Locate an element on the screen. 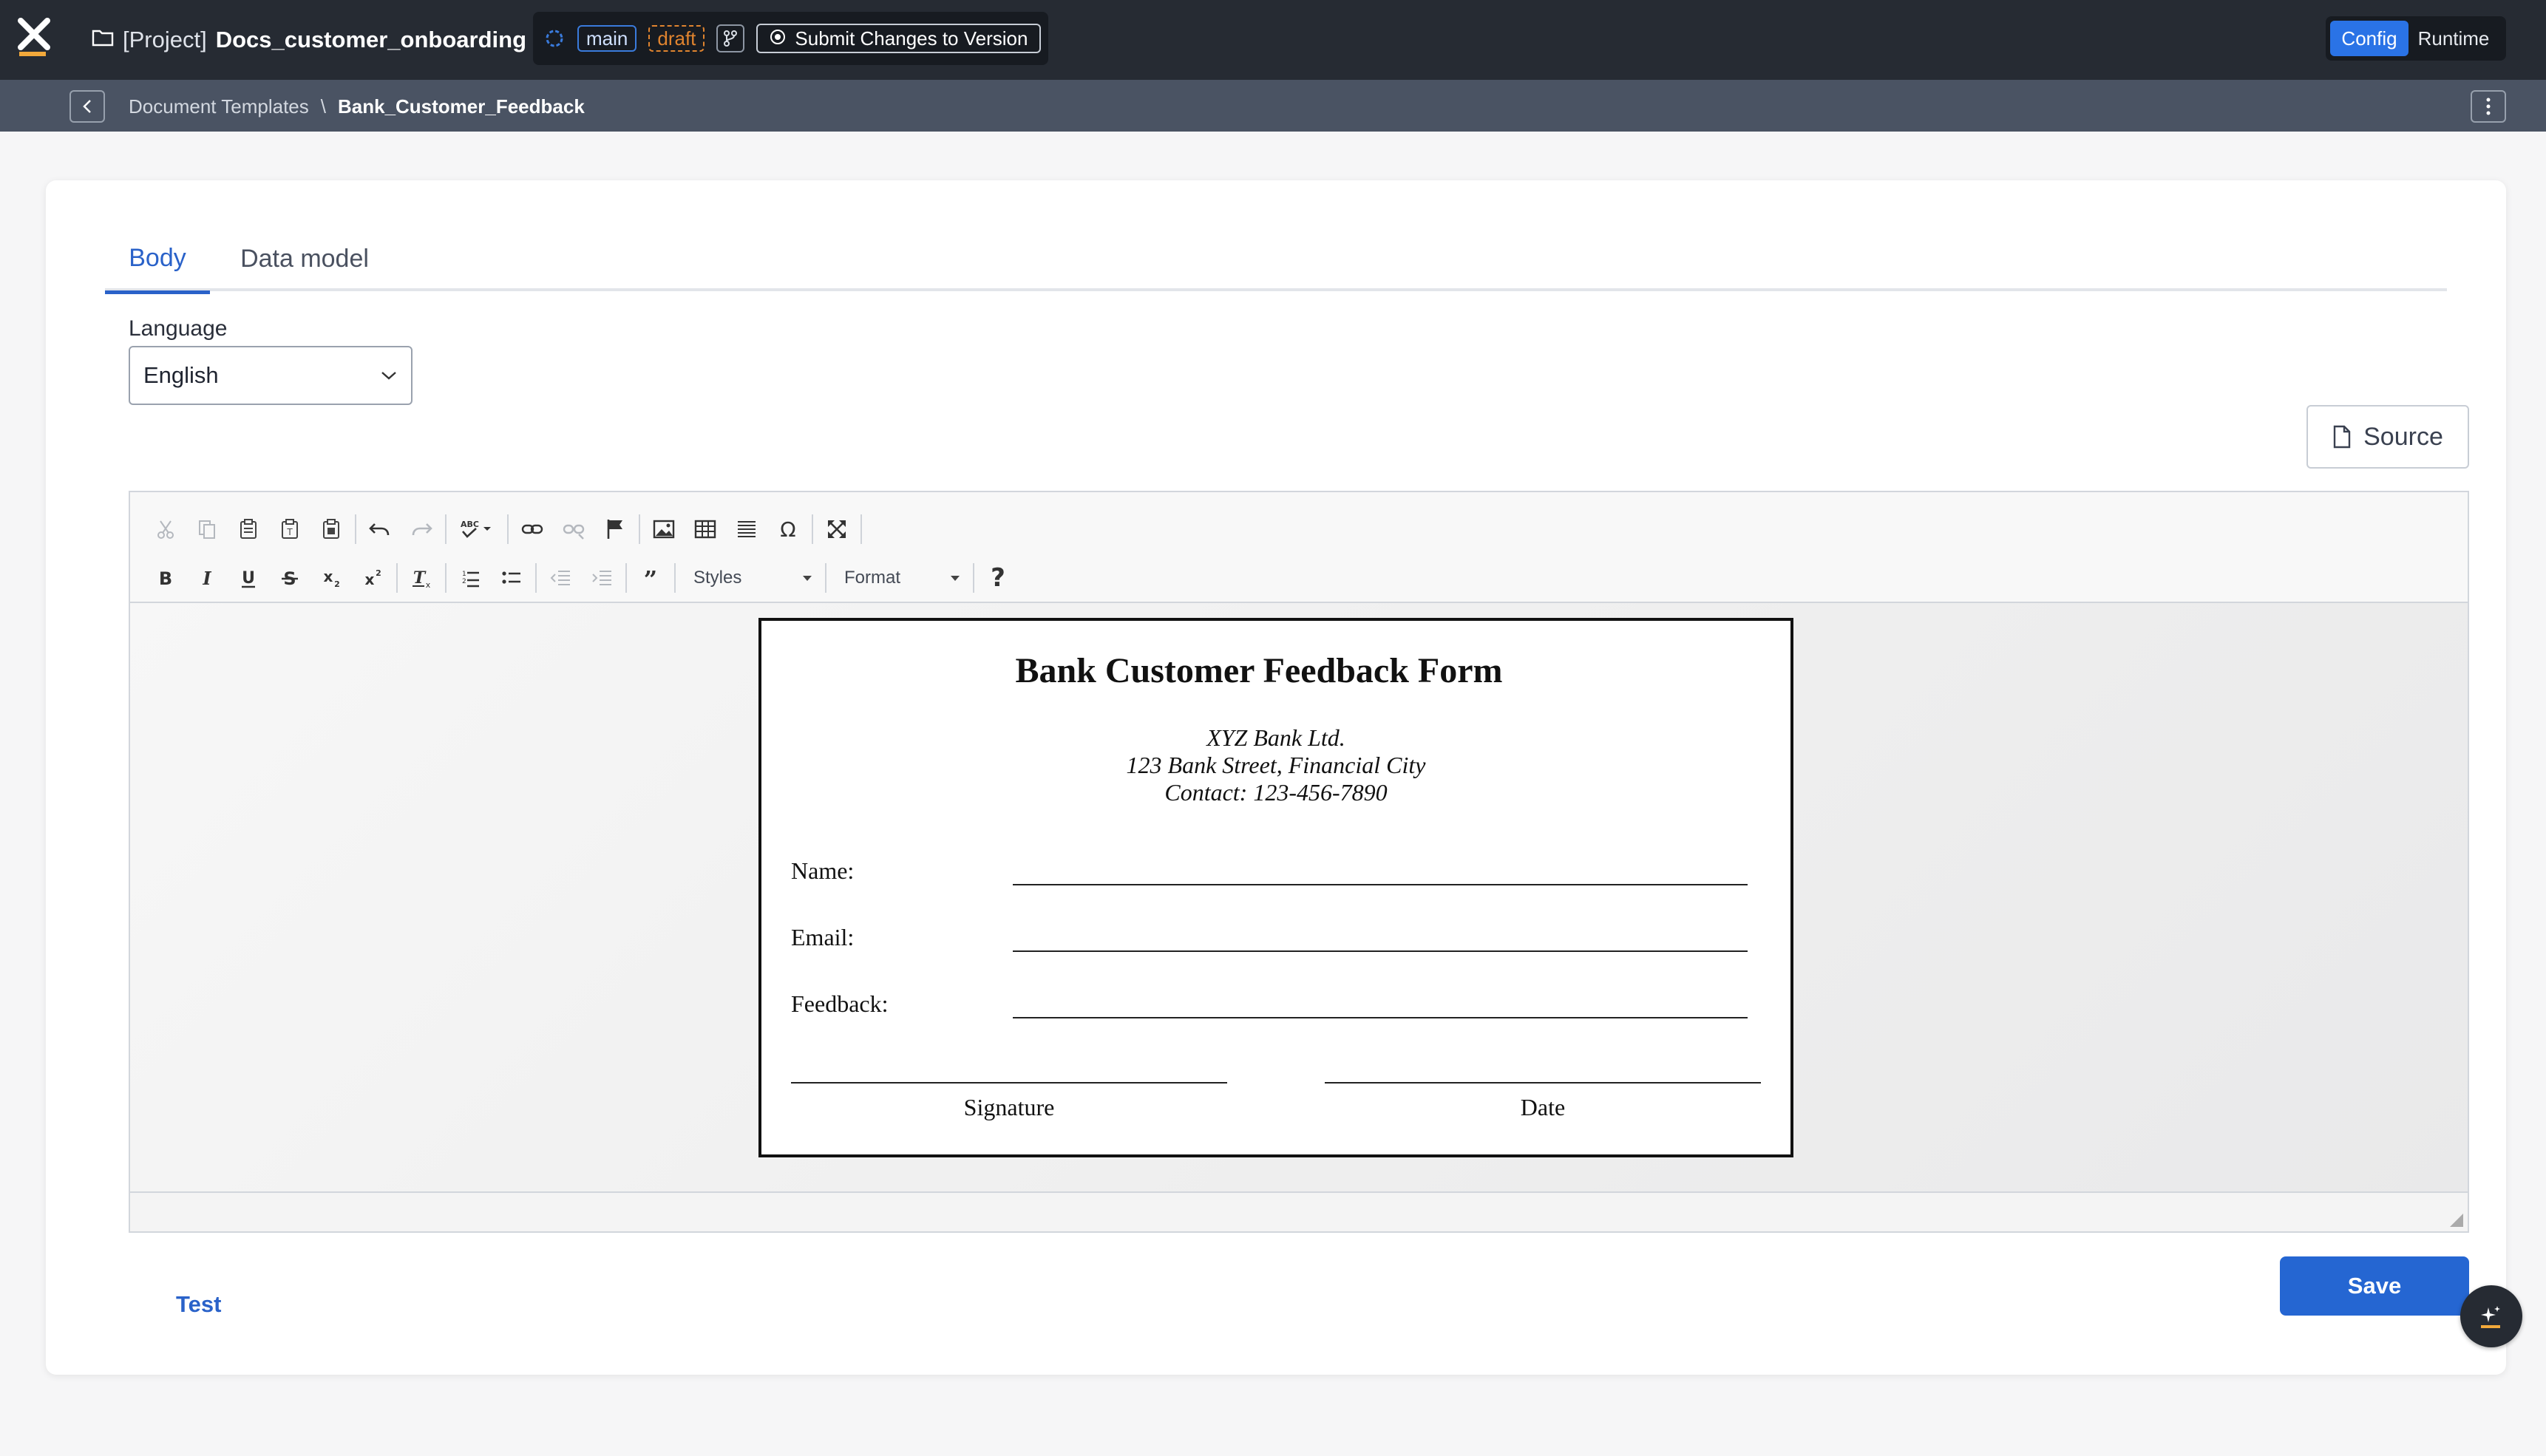  breadcrumb-parent: Document Templates is located at coordinates (219, 106).